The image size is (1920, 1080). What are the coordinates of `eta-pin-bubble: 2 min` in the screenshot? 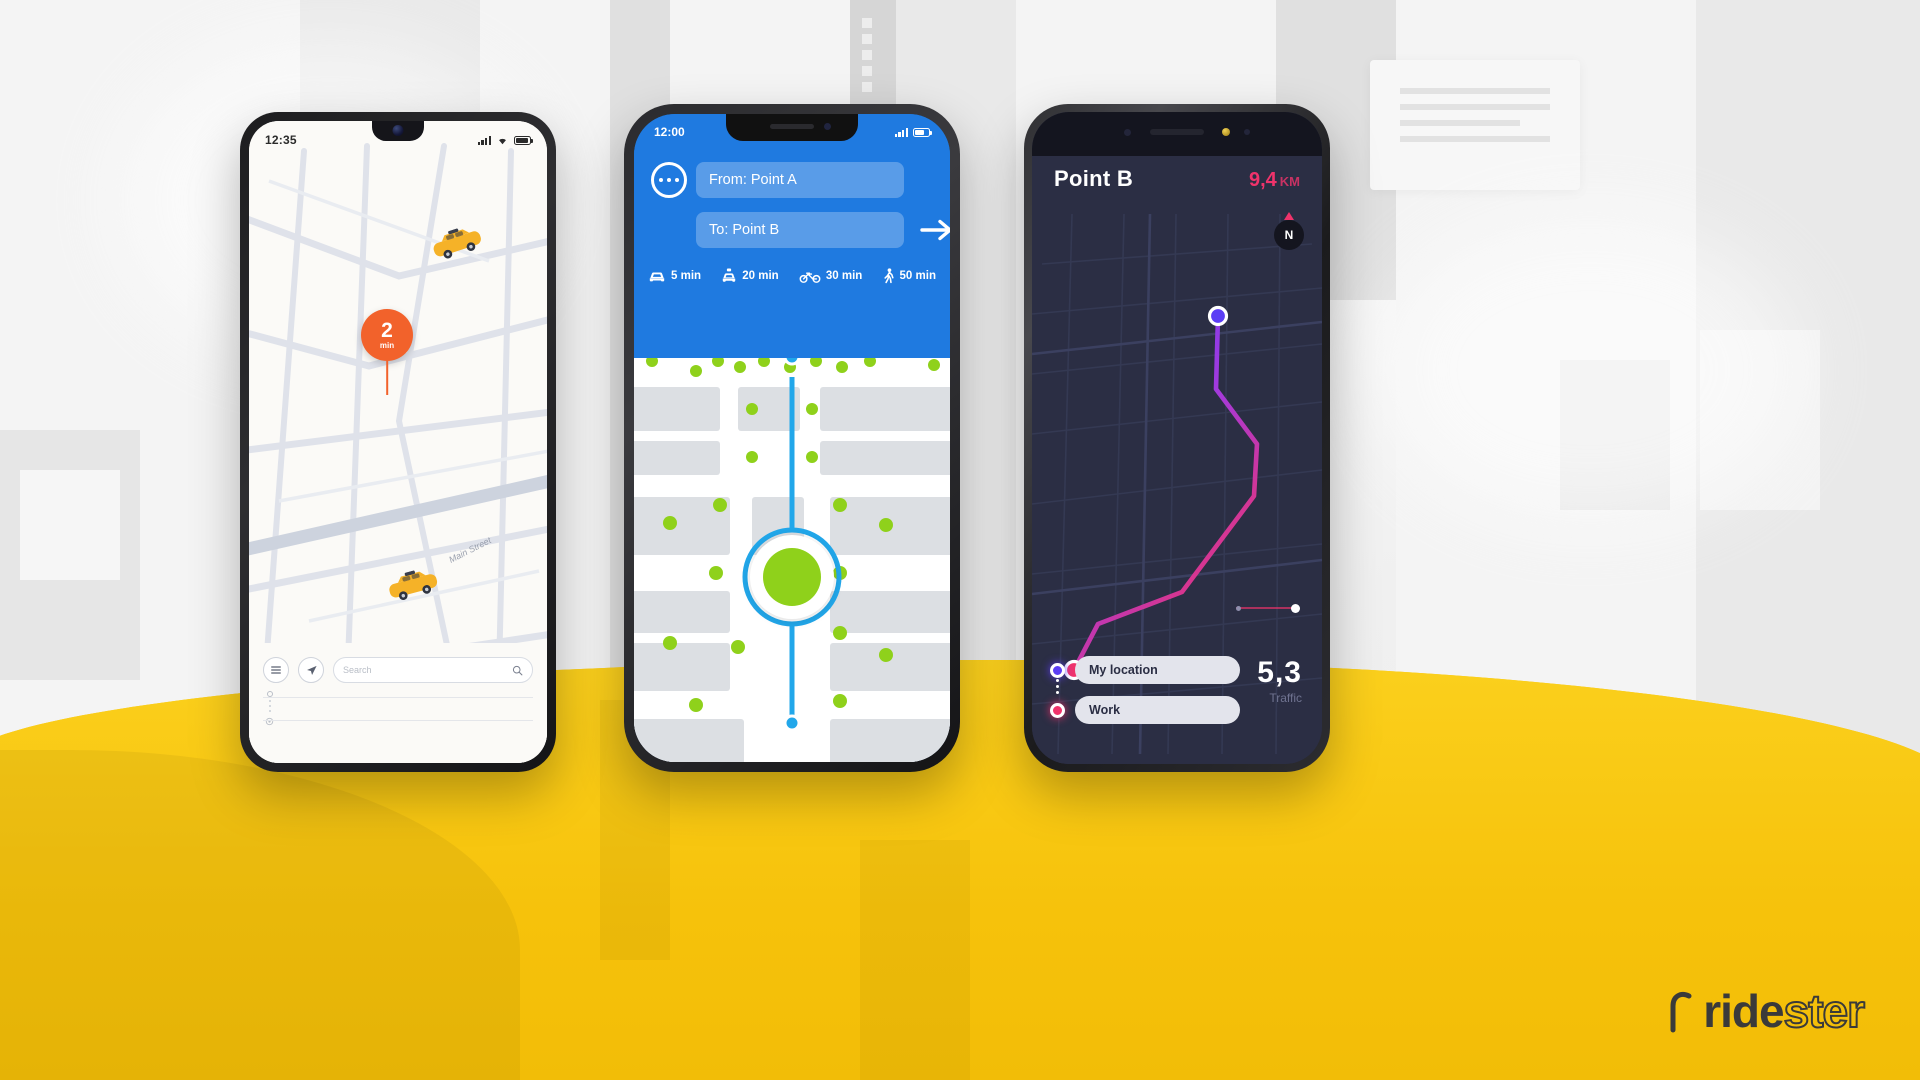 It's located at (387, 335).